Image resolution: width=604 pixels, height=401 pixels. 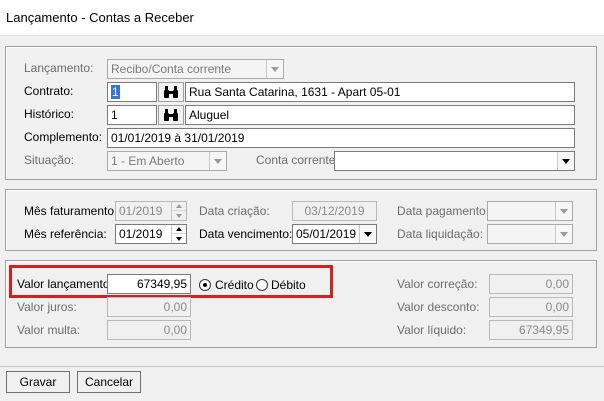 I want to click on valor-juros-field: 0,00, so click(x=149, y=307).